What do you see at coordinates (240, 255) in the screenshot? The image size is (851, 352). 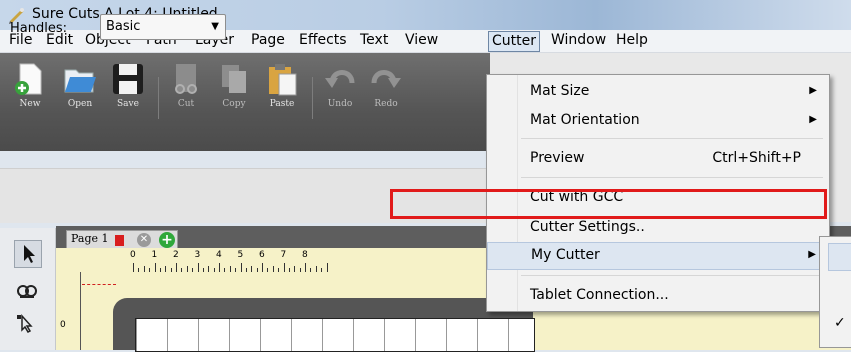 I see `ruler-number: 5` at bounding box center [240, 255].